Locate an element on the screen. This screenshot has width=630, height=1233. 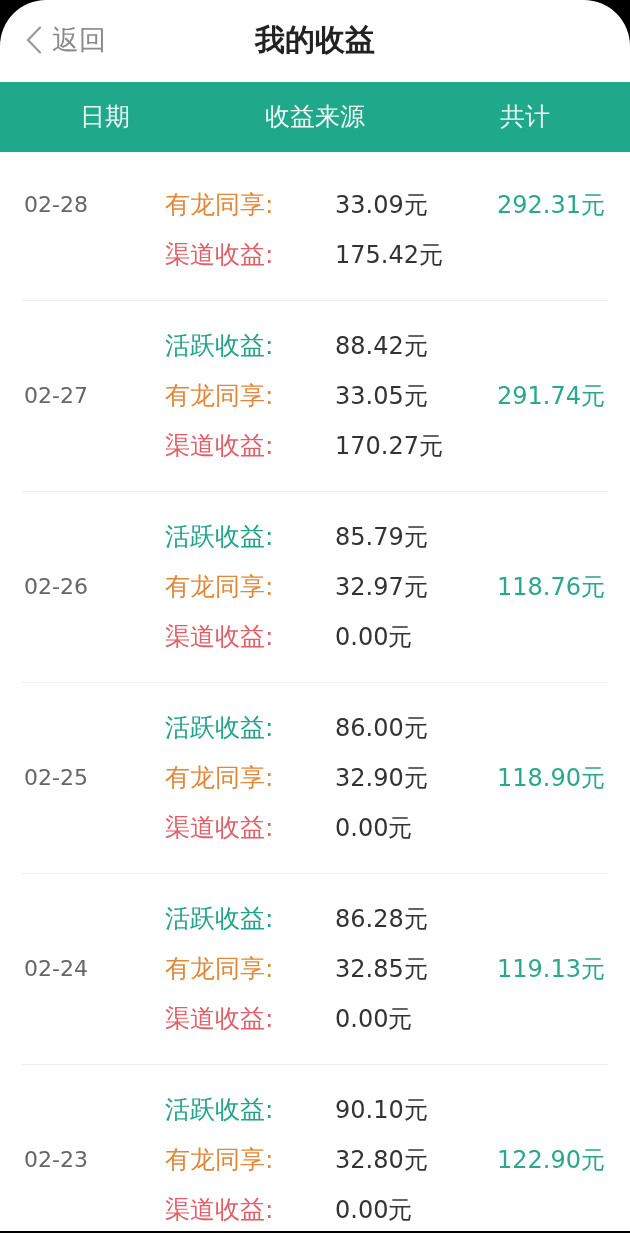
source-amount: 88.42元 is located at coordinates (381, 346).